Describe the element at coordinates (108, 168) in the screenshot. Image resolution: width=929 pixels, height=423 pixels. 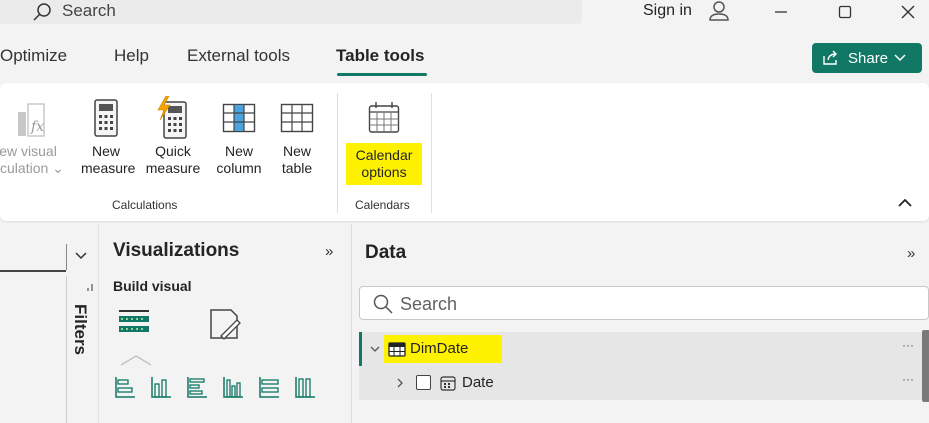
I see `new-measure-label-2: measure` at that location.